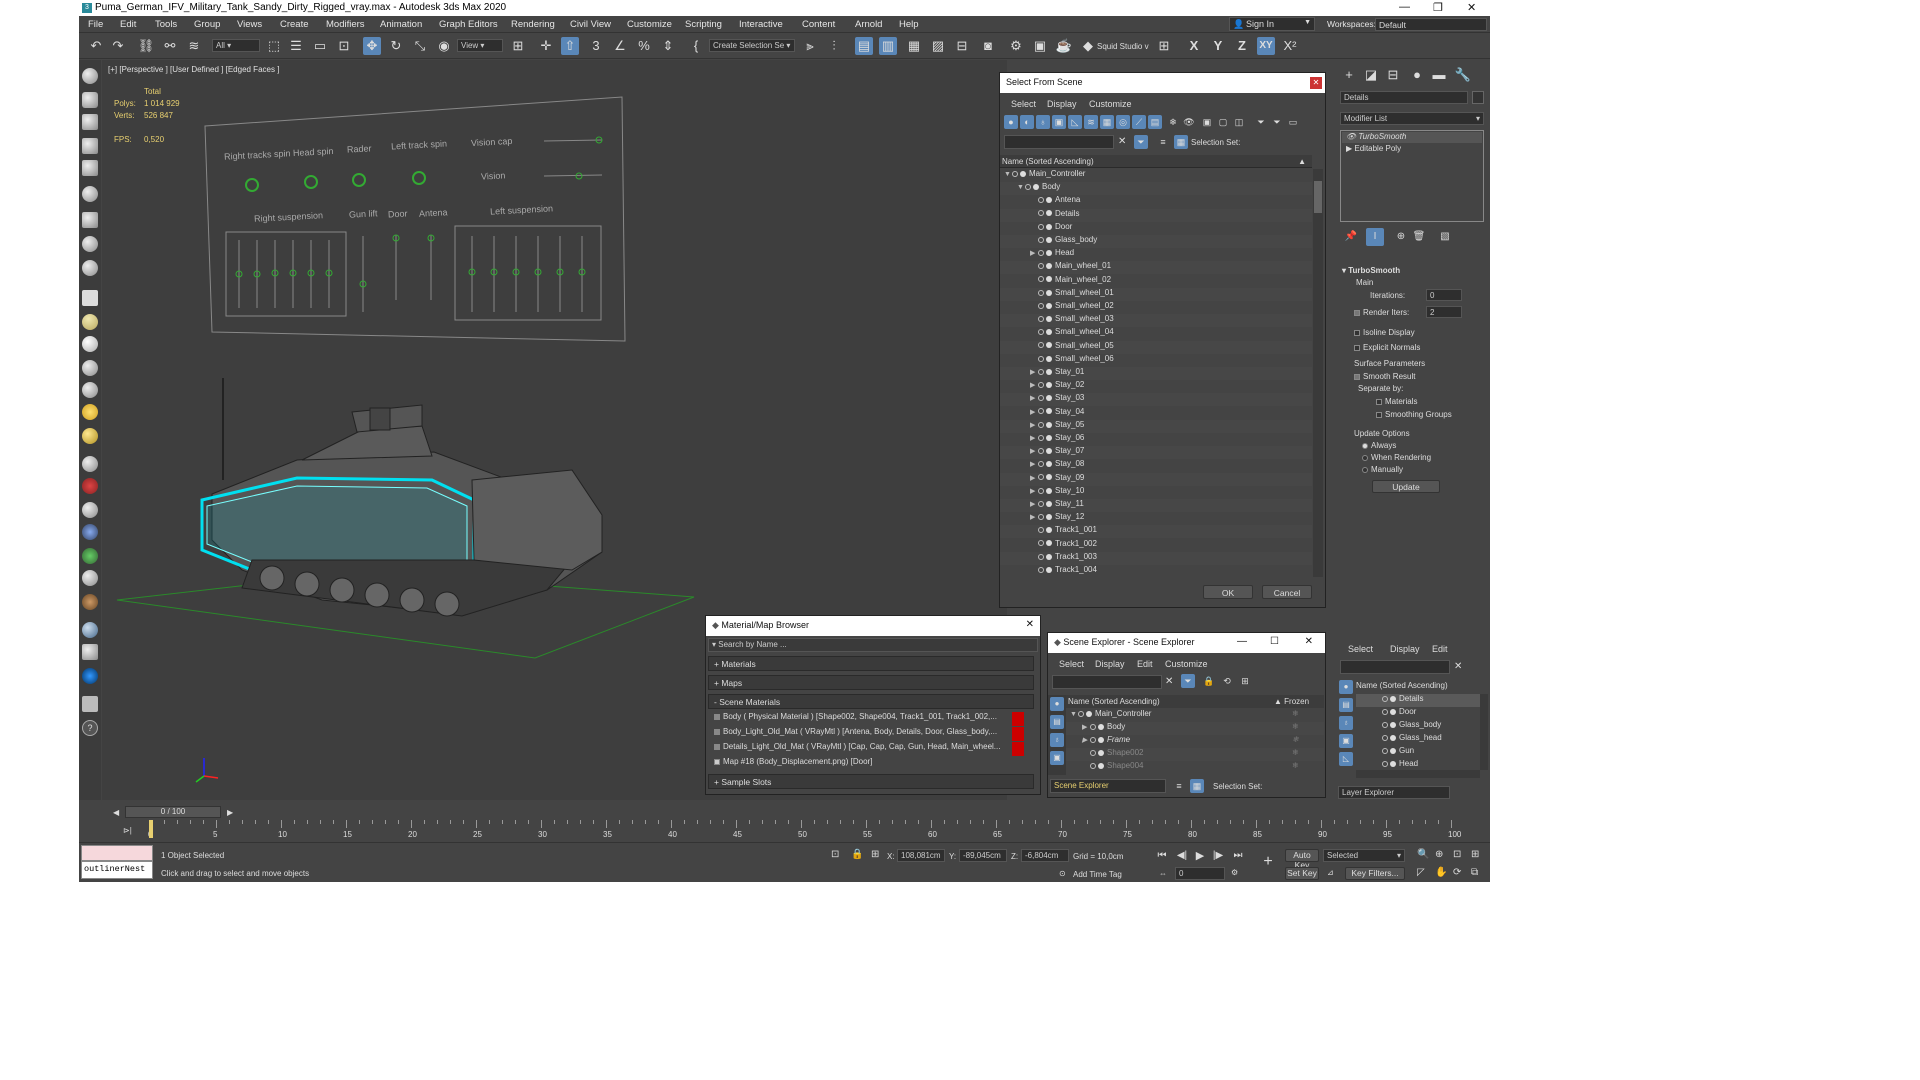 This screenshot has width=1920, height=1080. What do you see at coordinates (117, 853) in the screenshot?
I see `listener-output` at bounding box center [117, 853].